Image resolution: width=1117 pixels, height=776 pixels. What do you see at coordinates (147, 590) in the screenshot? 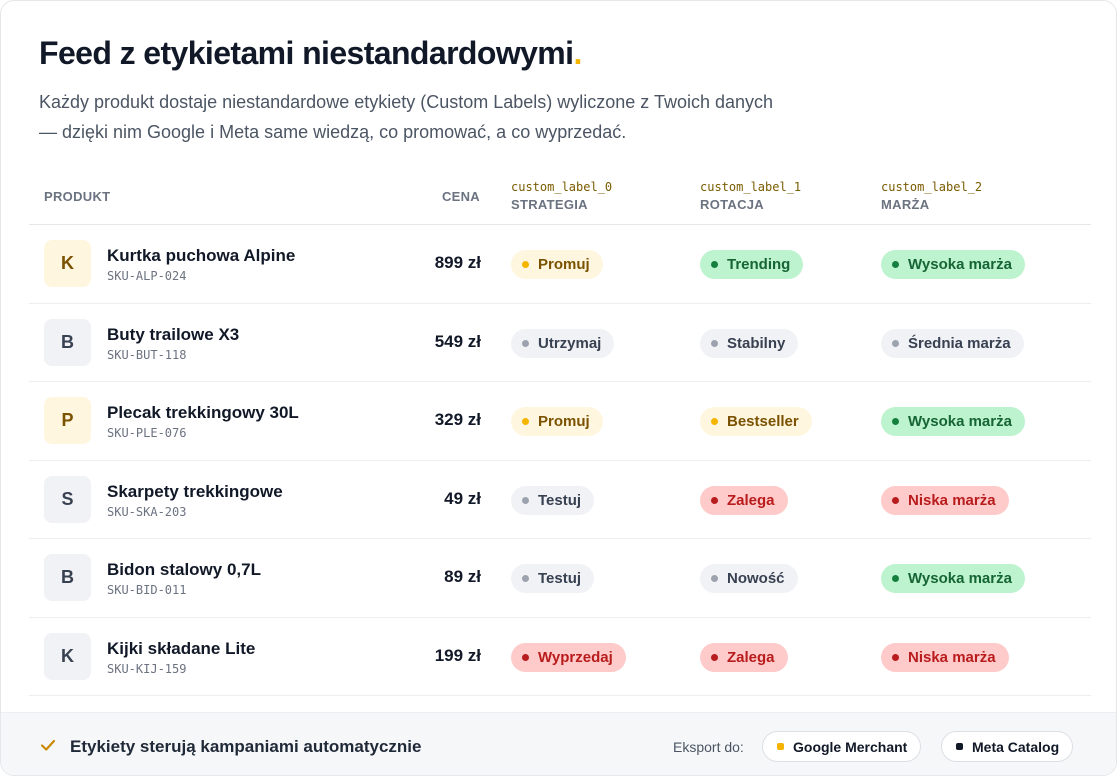
I see `product-sku: SKU-BID-011` at bounding box center [147, 590].